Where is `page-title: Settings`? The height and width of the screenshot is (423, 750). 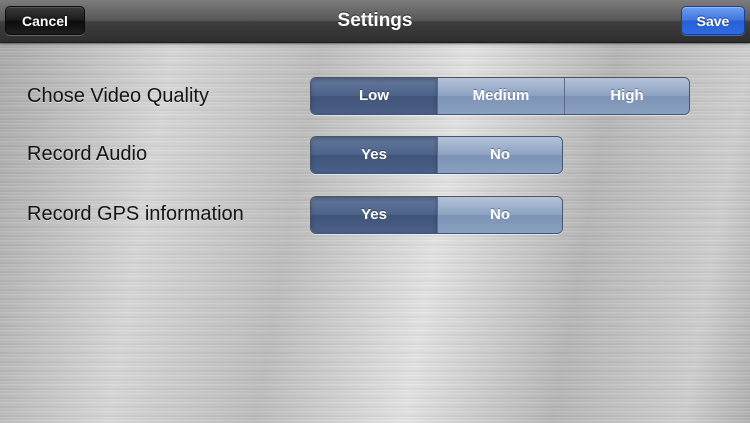
page-title: Settings is located at coordinates (375, 20).